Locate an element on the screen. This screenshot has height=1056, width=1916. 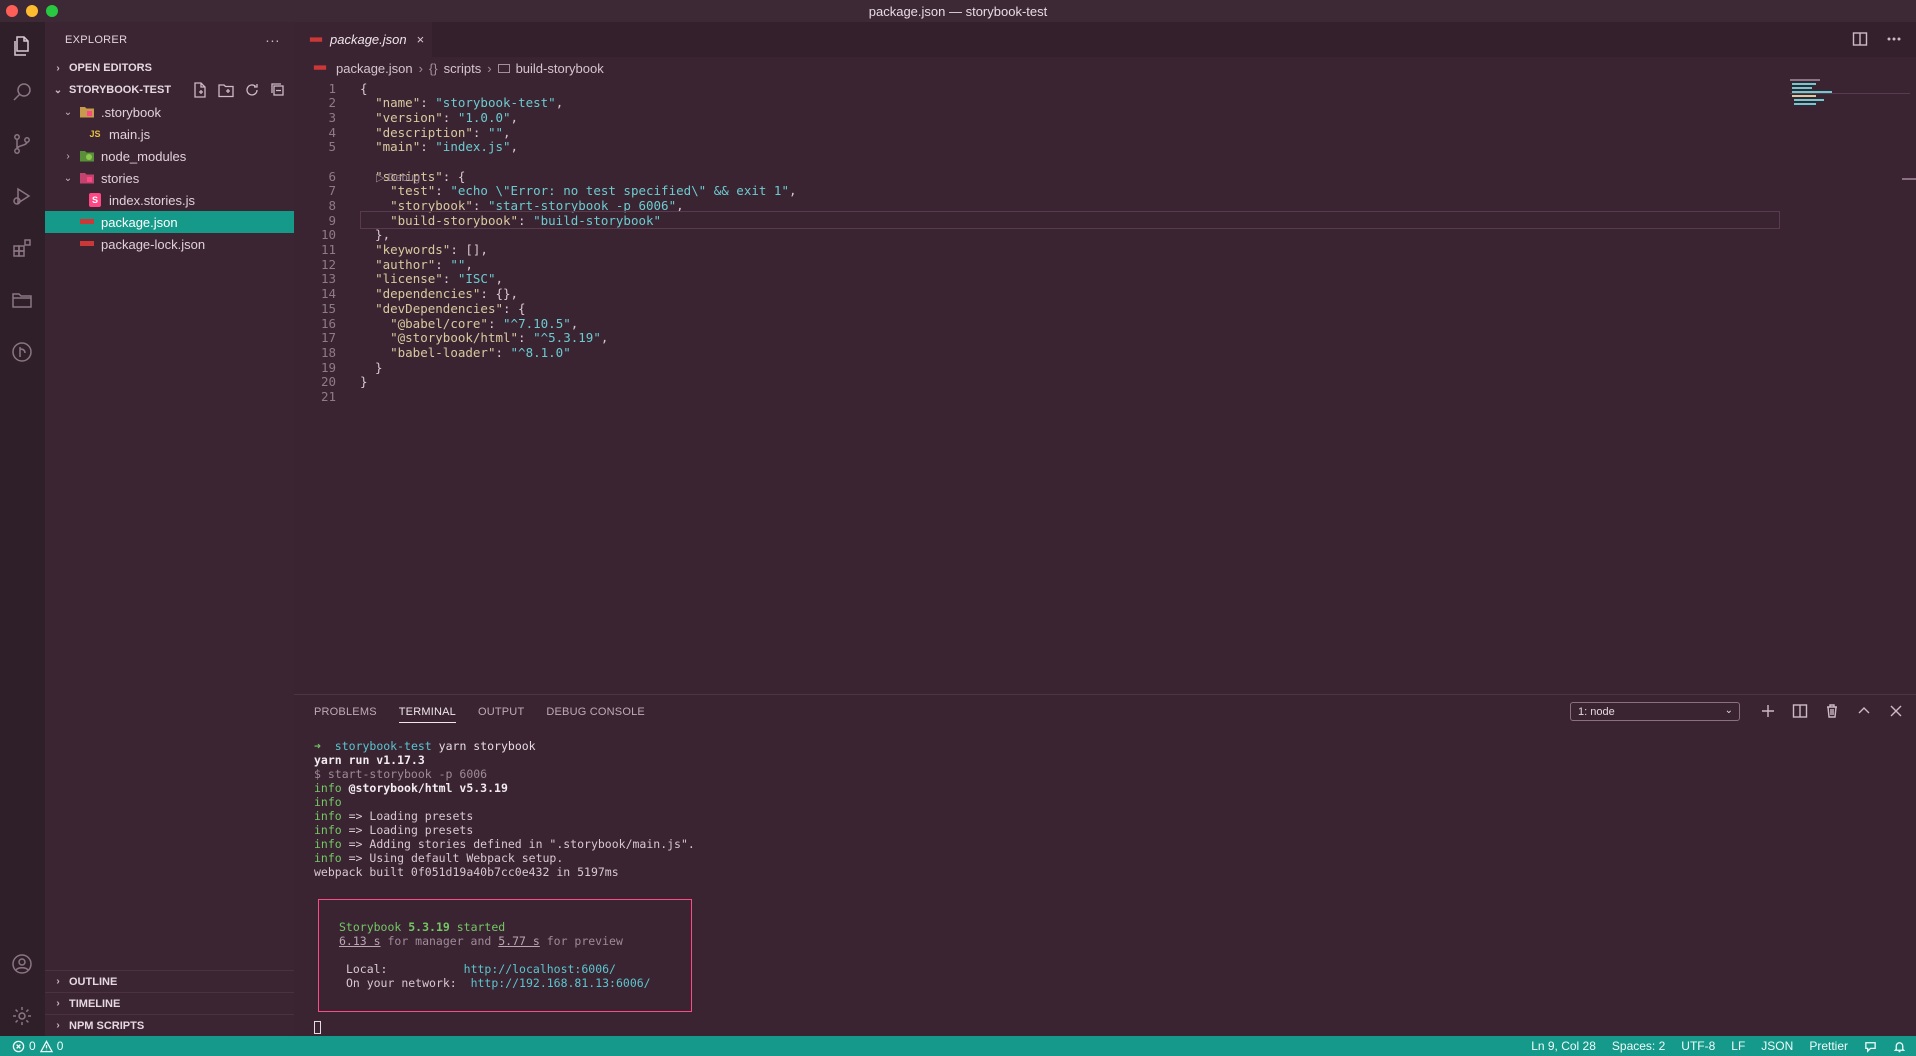
language-mode: JSON is located at coordinates (1777, 1046).